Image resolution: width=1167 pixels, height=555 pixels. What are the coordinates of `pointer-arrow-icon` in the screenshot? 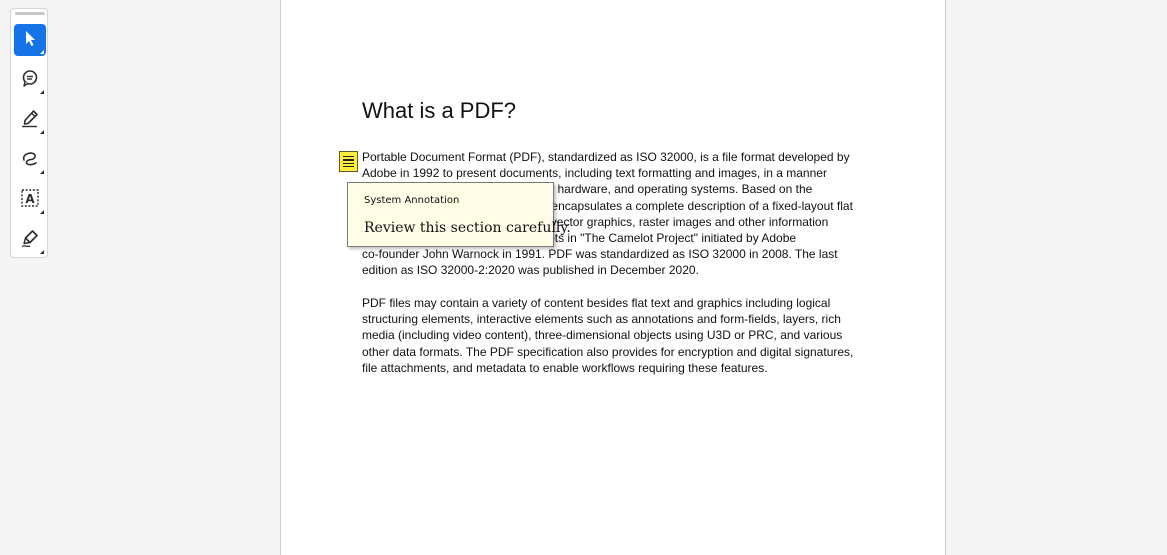 It's located at (30, 40).